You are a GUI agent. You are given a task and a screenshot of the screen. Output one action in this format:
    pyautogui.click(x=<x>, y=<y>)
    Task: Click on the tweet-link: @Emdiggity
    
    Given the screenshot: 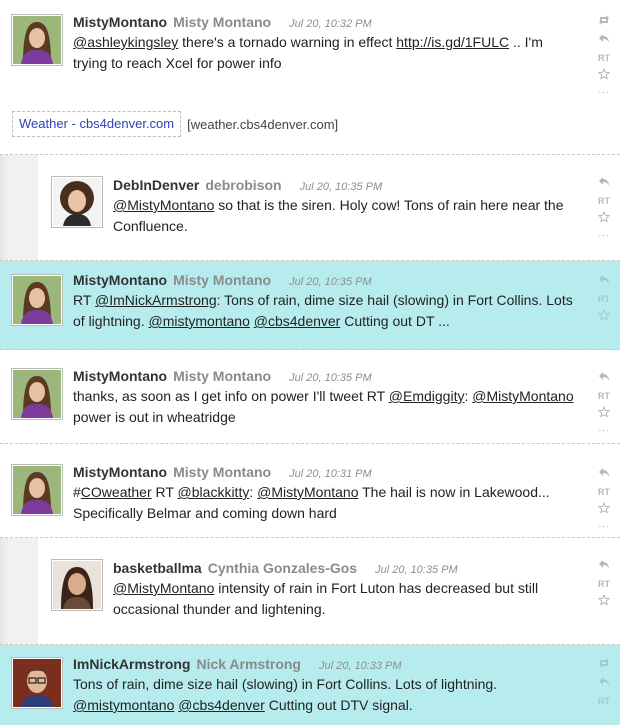 What is the action you would take?
    pyautogui.click(x=427, y=396)
    